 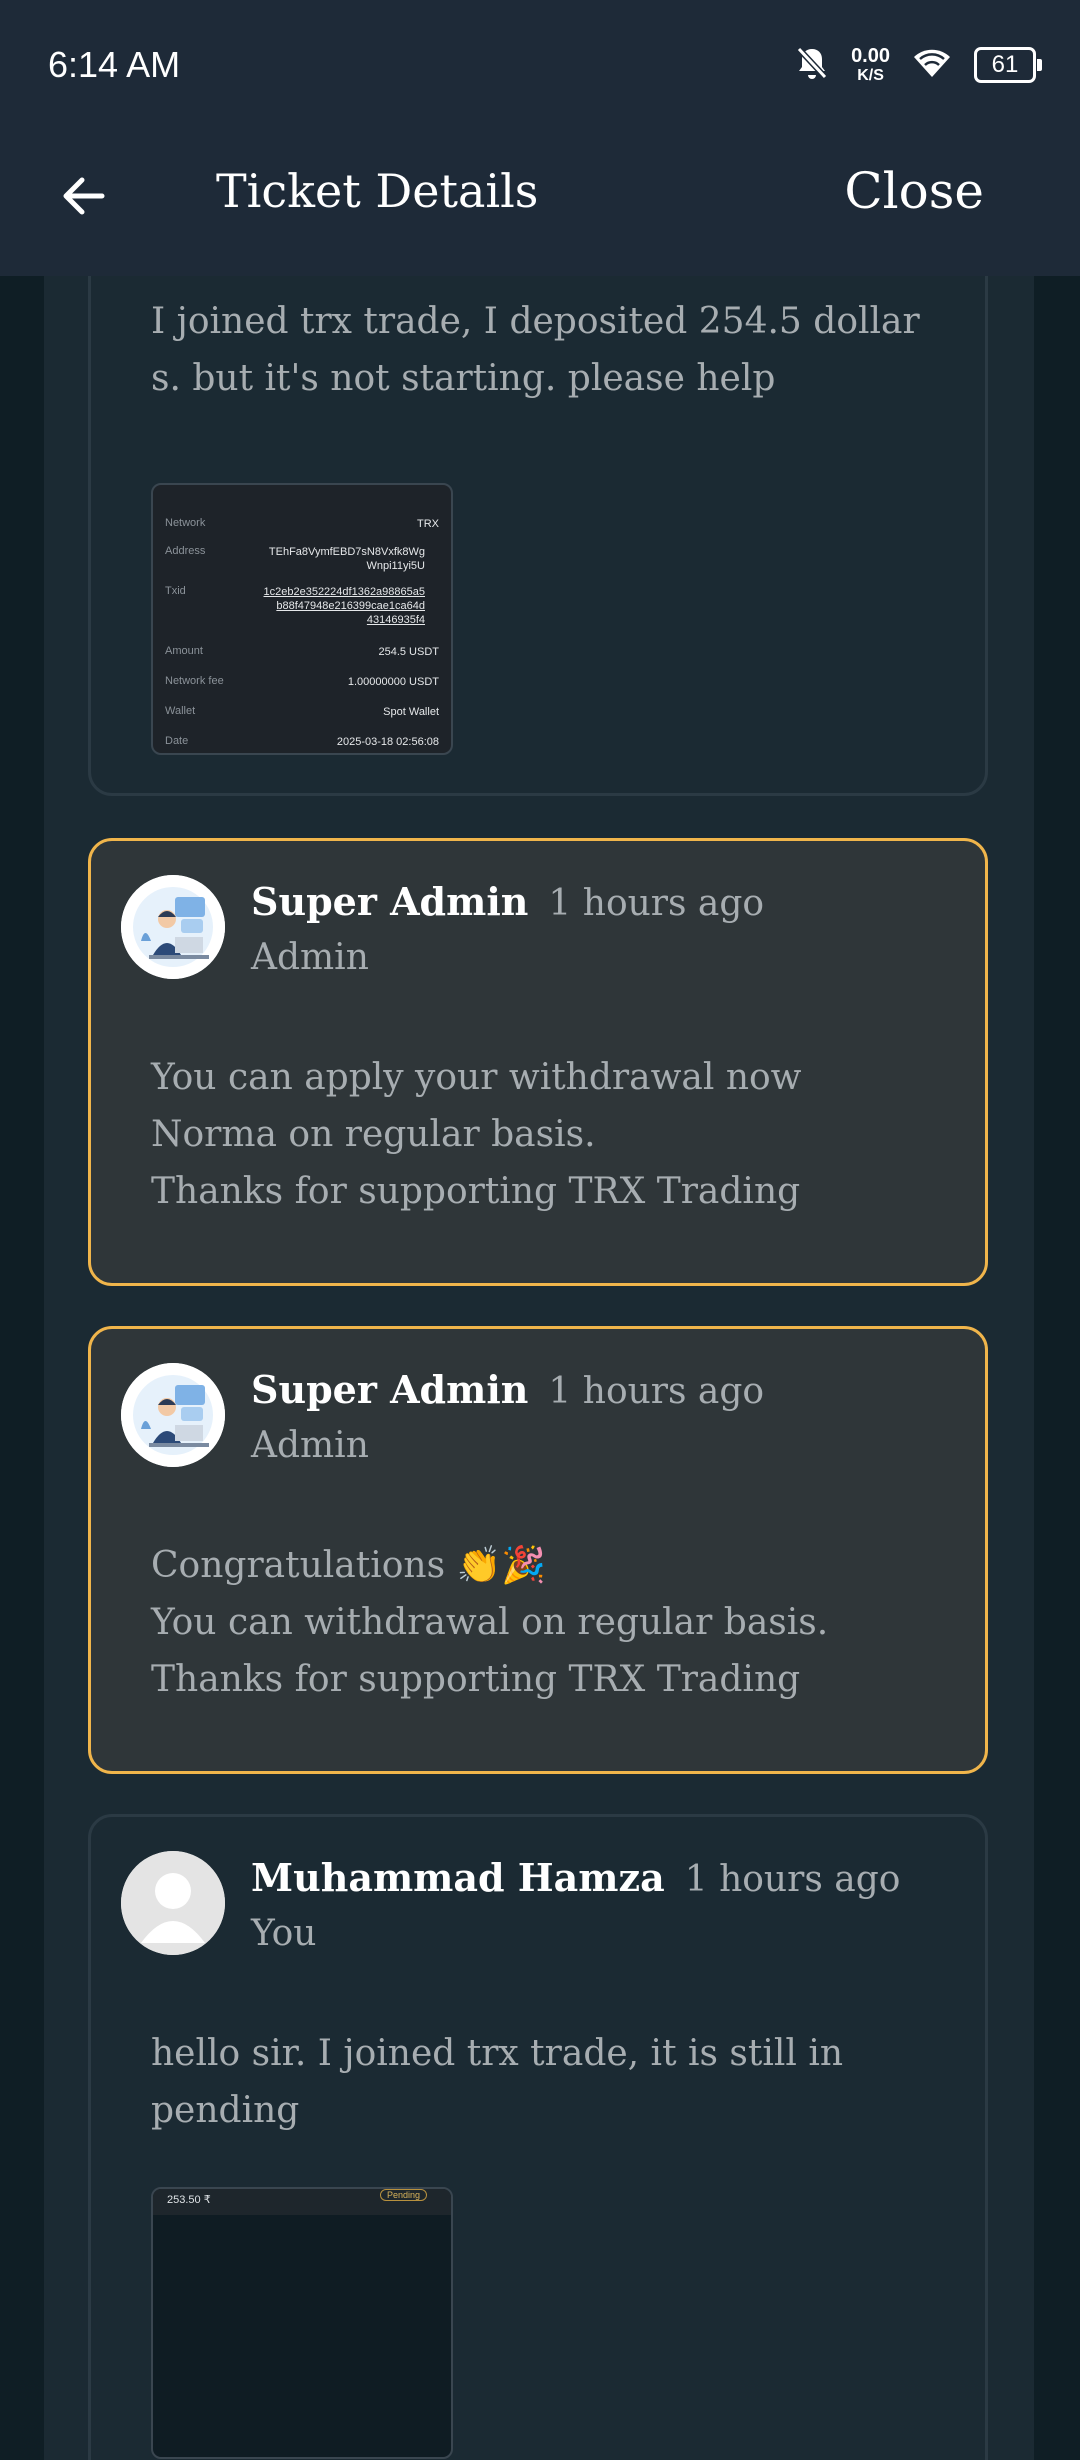 What do you see at coordinates (932, 65) in the screenshot?
I see `wifi-icon` at bounding box center [932, 65].